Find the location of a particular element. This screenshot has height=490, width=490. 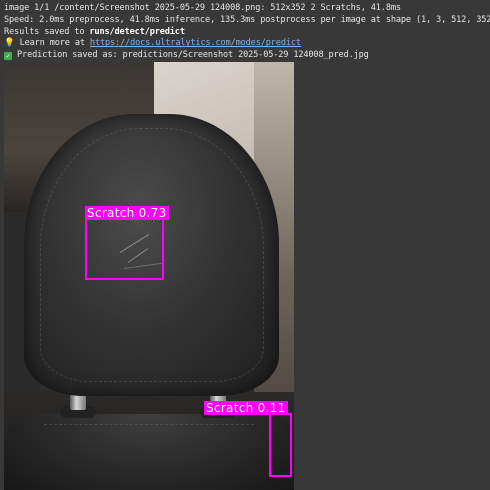

detection-label-scratch-1: Scratch 0.73 is located at coordinates (127, 213).